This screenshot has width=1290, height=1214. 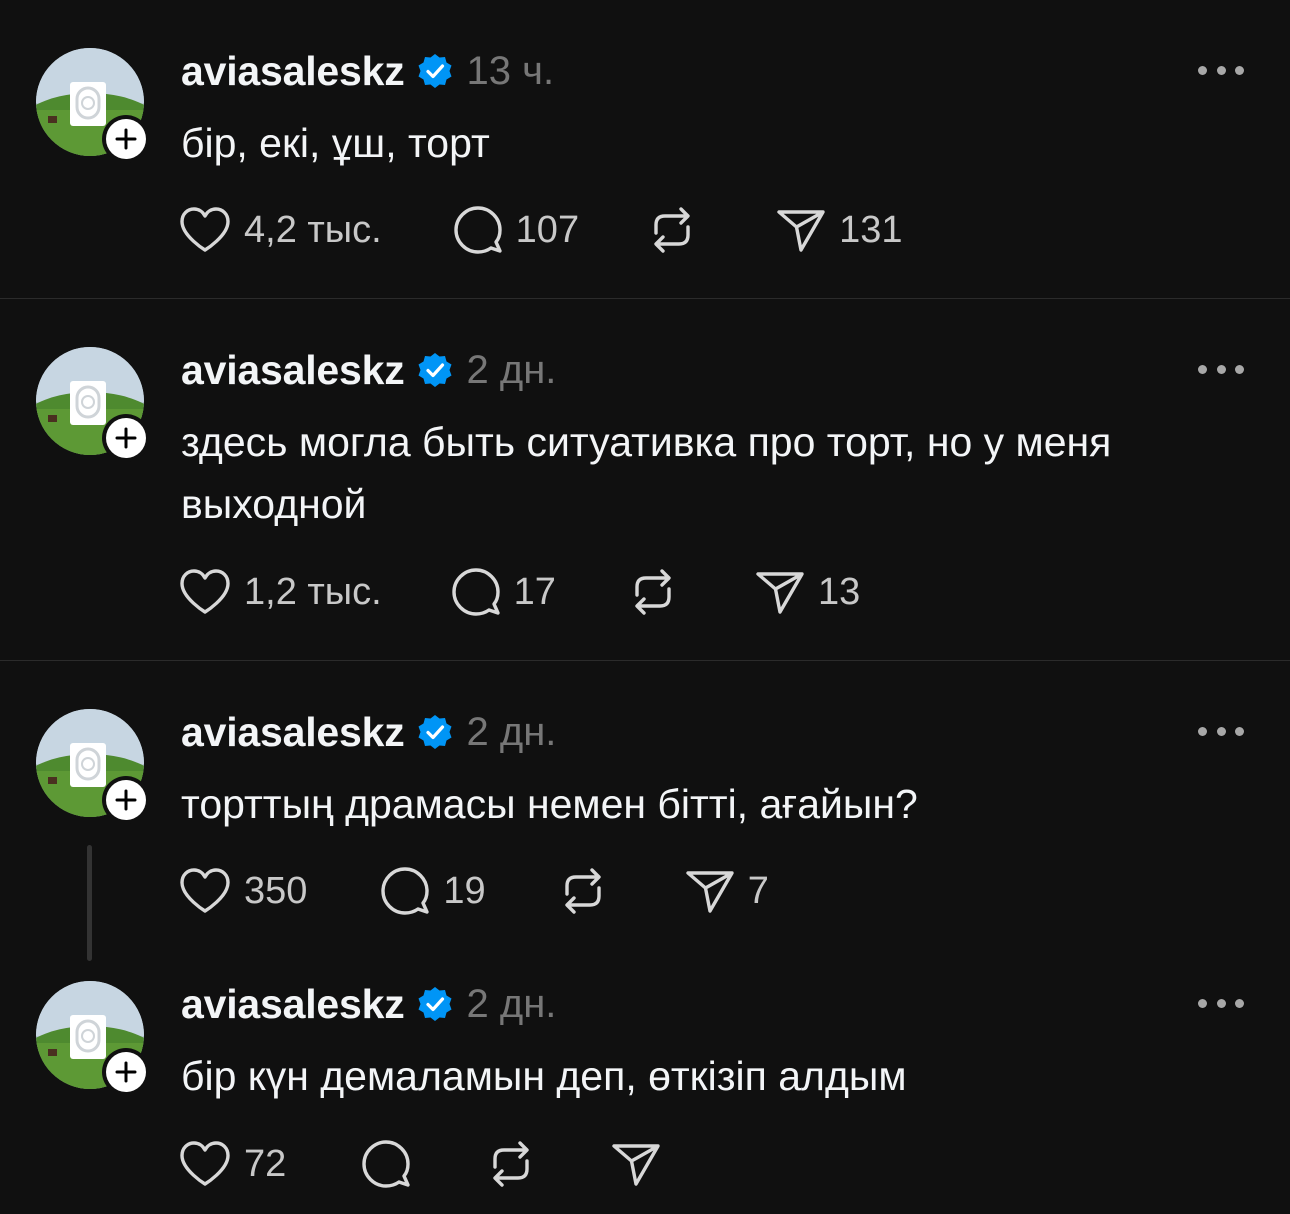 I want to click on comment-button: 19, so click(x=432, y=891).